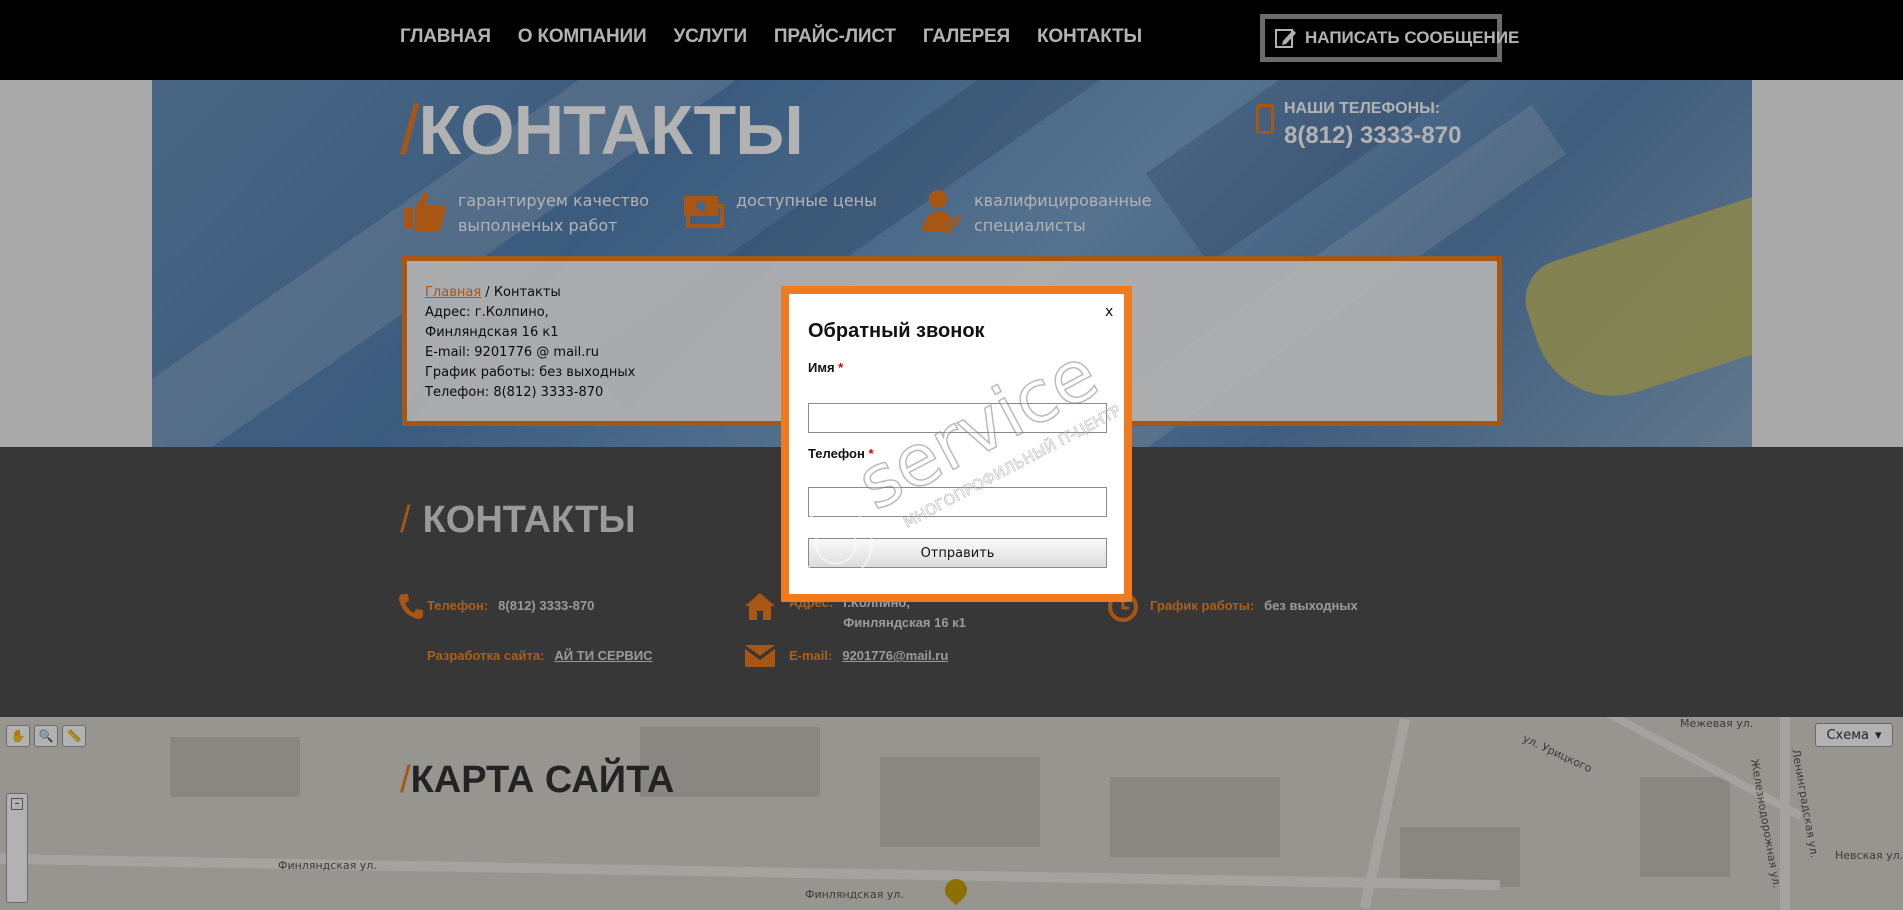 Image resolution: width=1903 pixels, height=910 pixels. I want to click on phone-label: Телефон *, so click(841, 453).